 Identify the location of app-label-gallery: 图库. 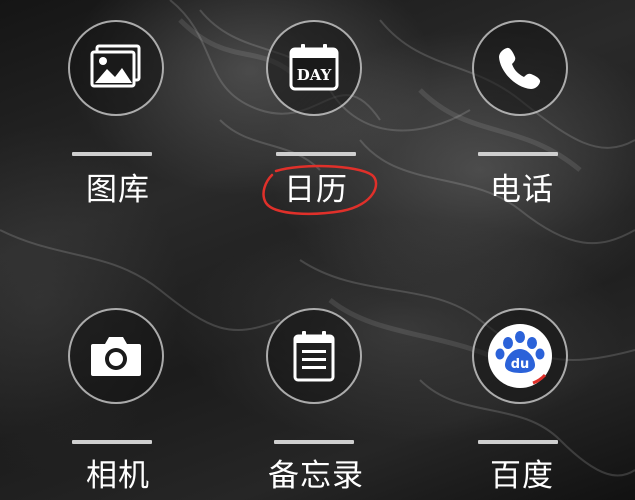
(118, 190).